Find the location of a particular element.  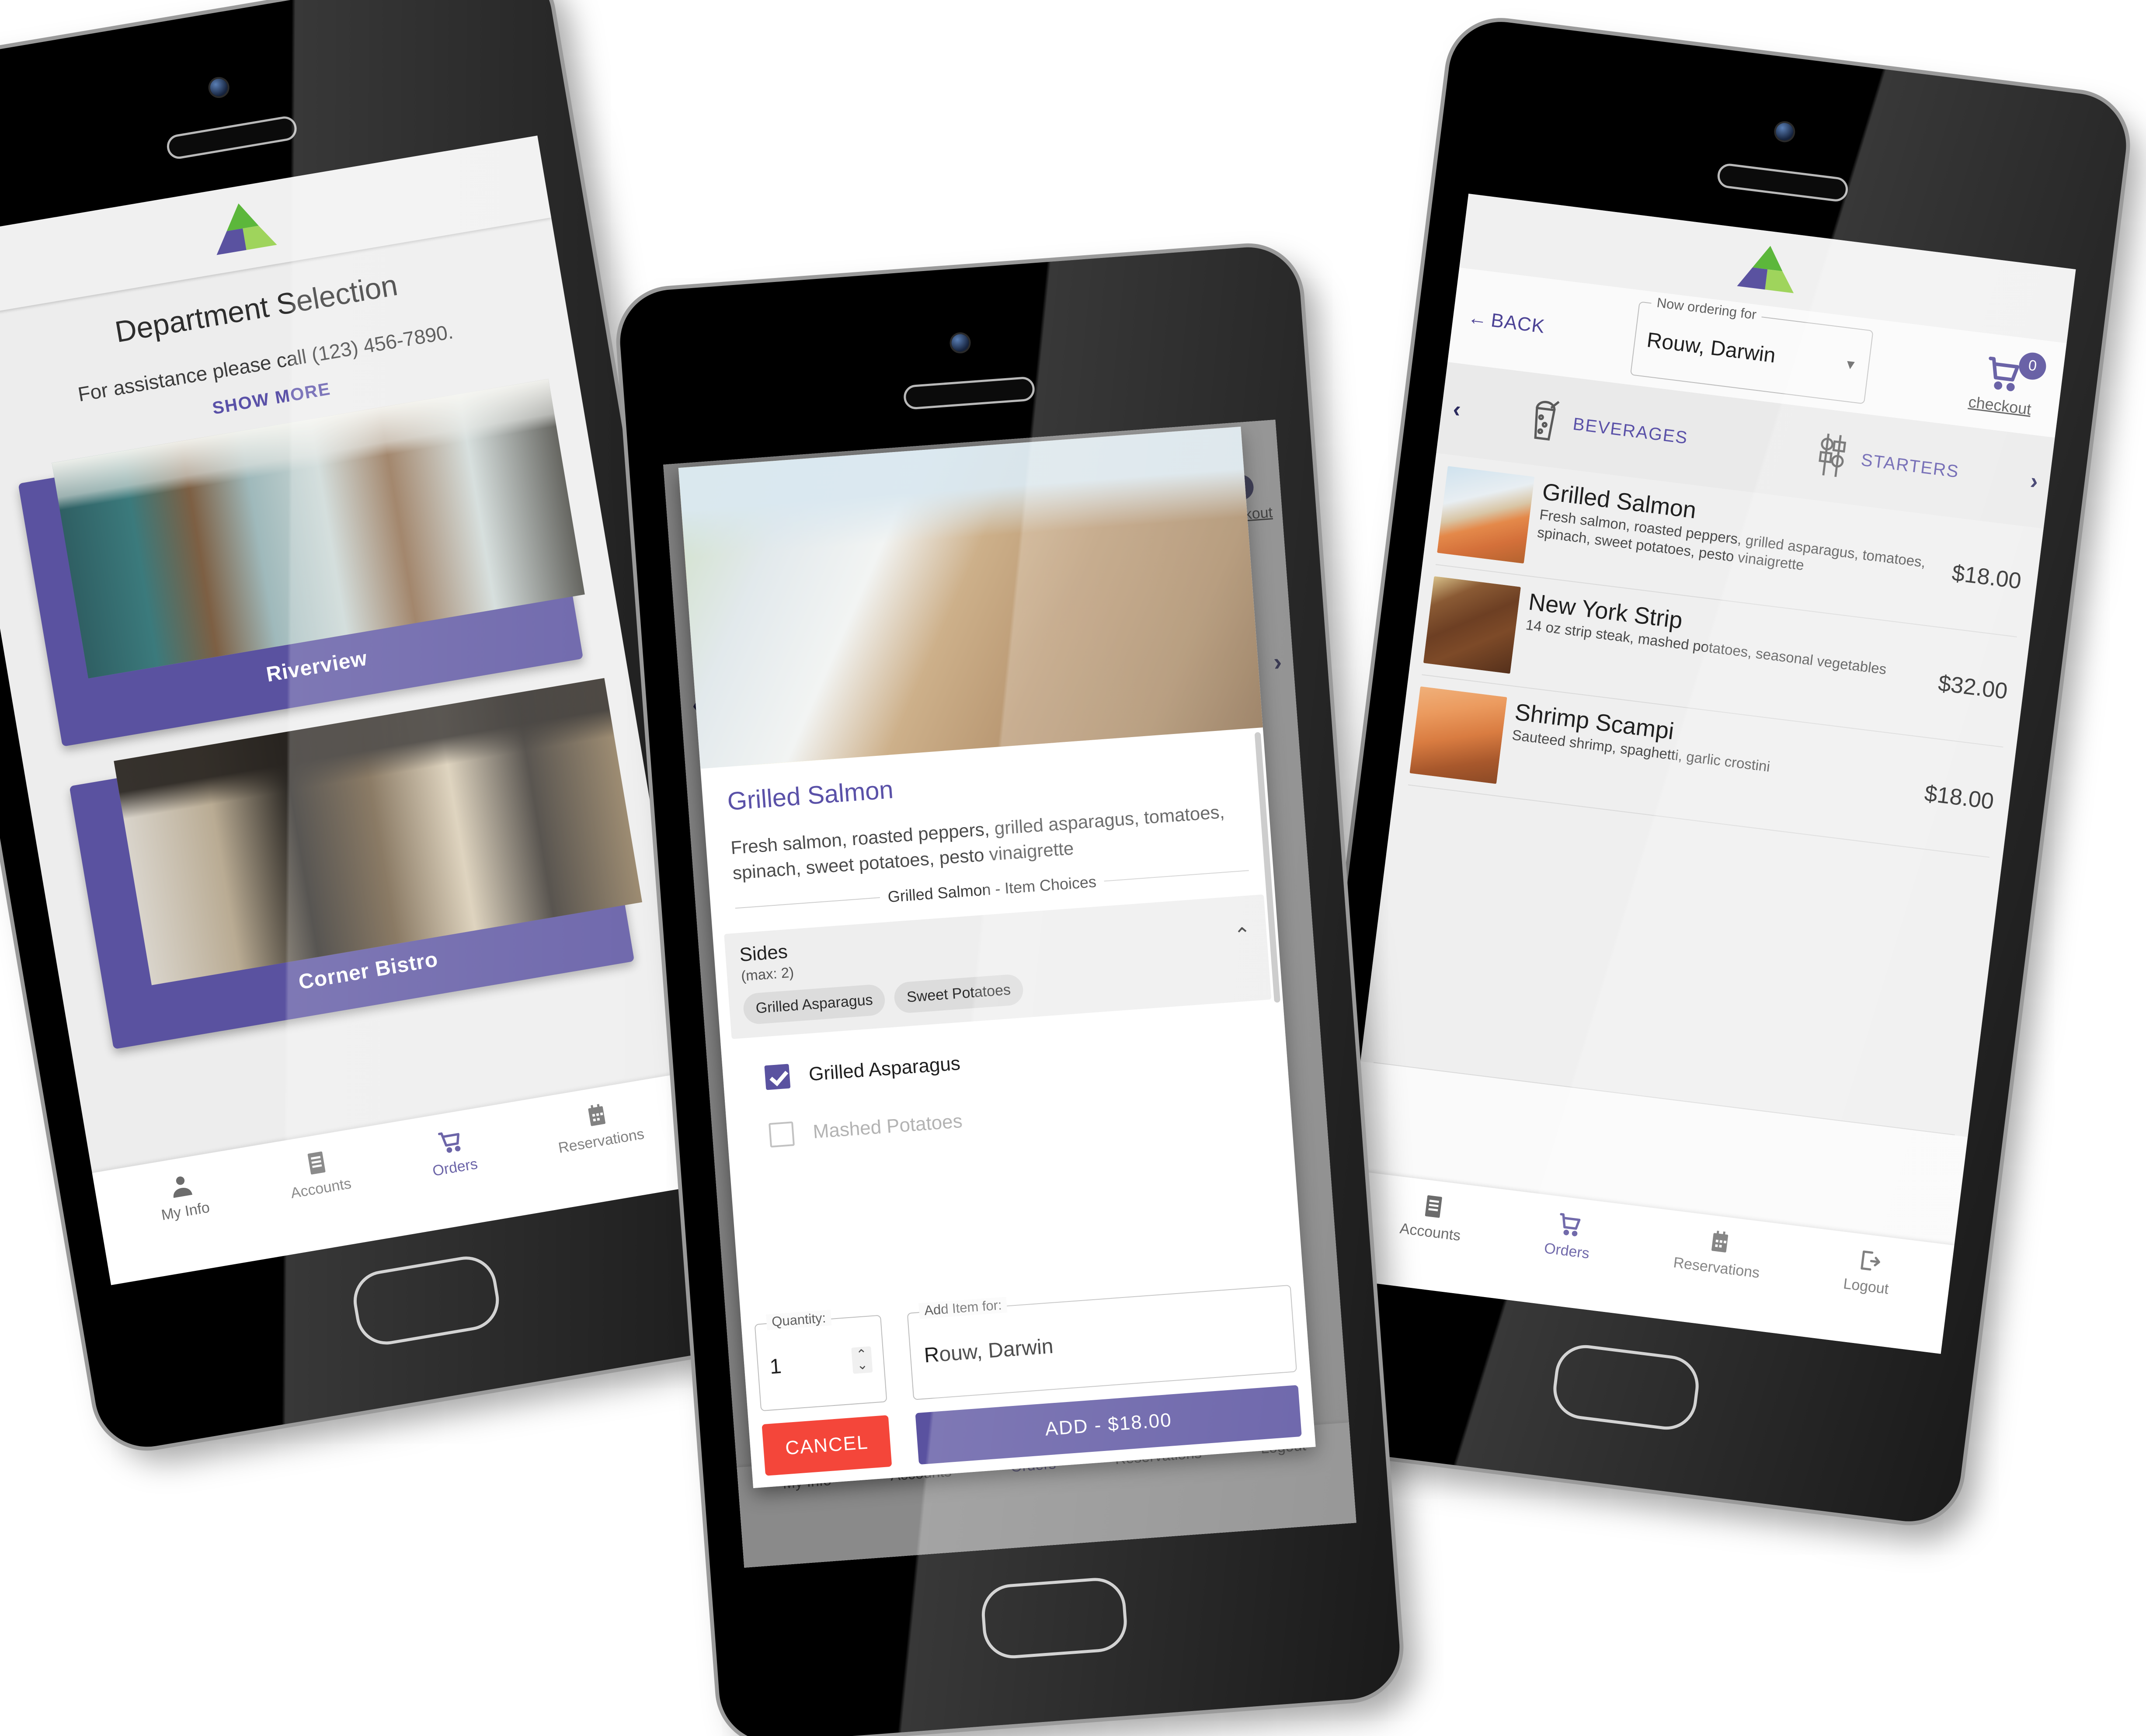

menu-item-price: $32.00 is located at coordinates (1973, 687).